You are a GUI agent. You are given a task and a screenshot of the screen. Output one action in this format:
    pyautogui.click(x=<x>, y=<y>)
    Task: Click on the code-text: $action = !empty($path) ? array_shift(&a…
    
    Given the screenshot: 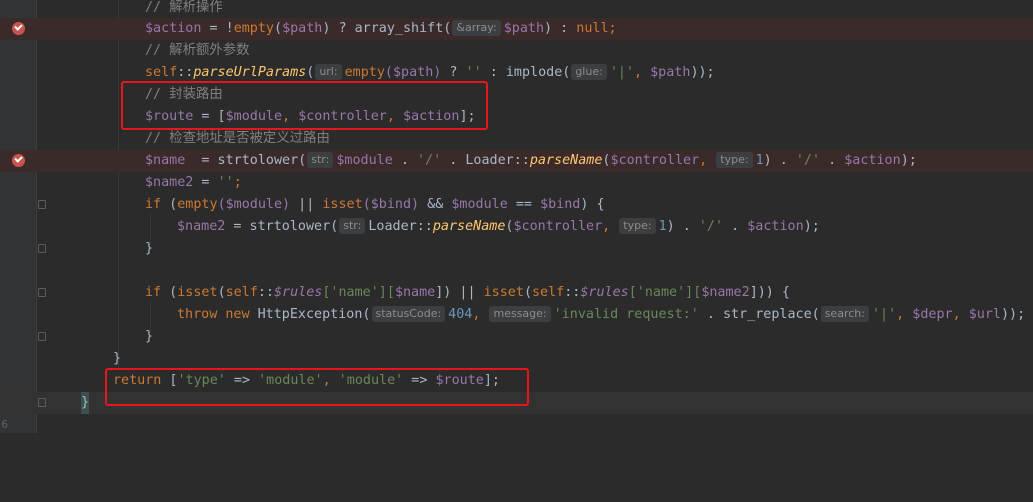 What is the action you would take?
    pyautogui.click(x=381, y=28)
    